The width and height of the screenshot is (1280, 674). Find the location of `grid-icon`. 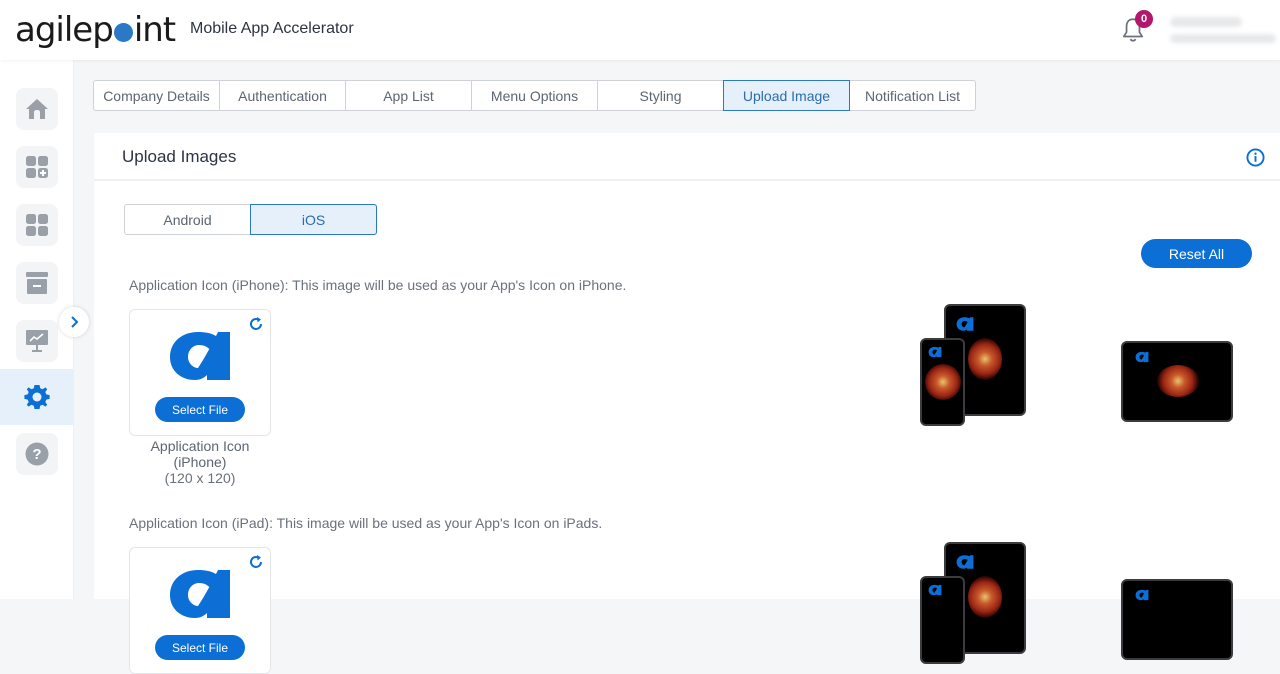

grid-icon is located at coordinates (37, 225).